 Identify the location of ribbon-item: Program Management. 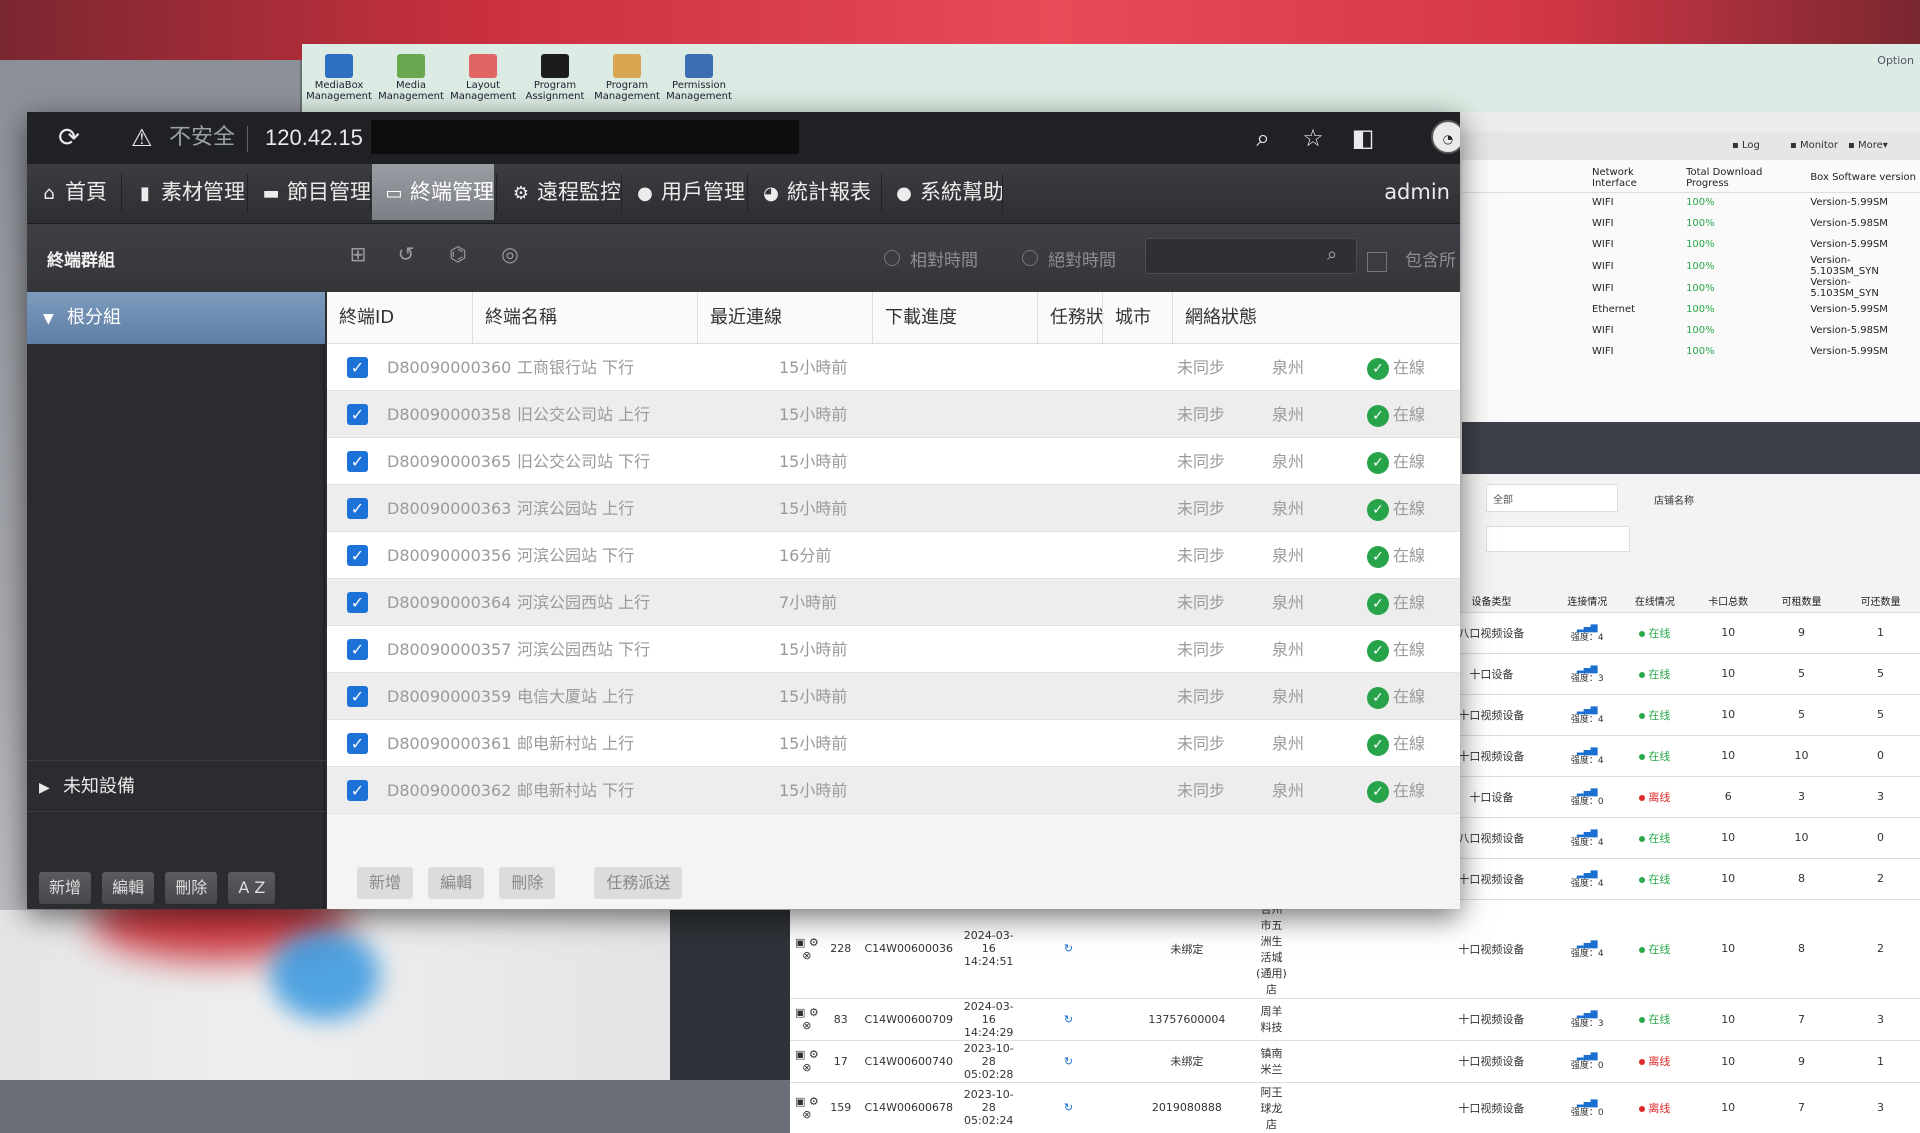
(627, 78).